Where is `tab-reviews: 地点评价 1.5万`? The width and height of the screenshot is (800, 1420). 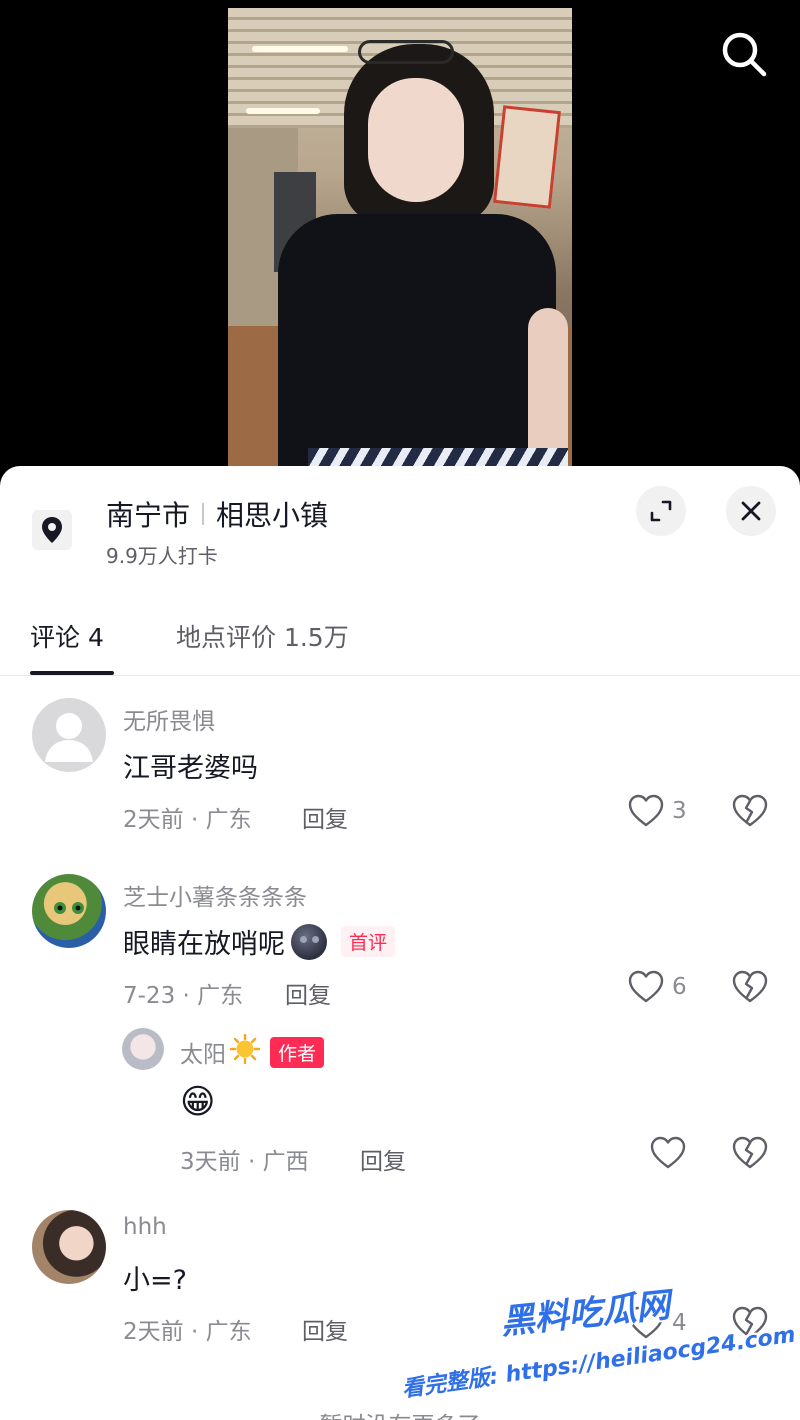
tab-reviews: 地点评价 1.5万 is located at coordinates (262, 636).